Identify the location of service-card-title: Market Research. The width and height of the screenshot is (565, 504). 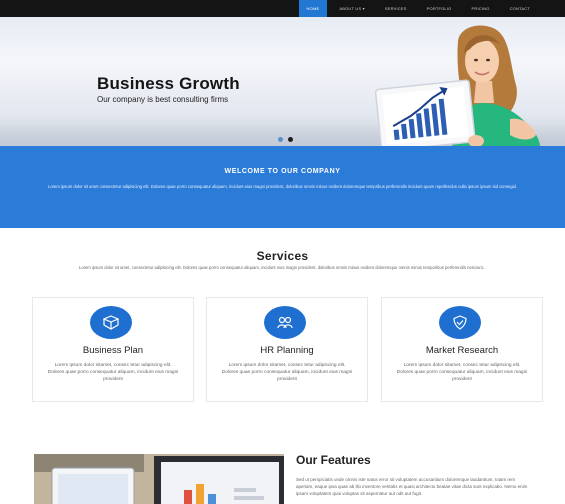
(462, 350).